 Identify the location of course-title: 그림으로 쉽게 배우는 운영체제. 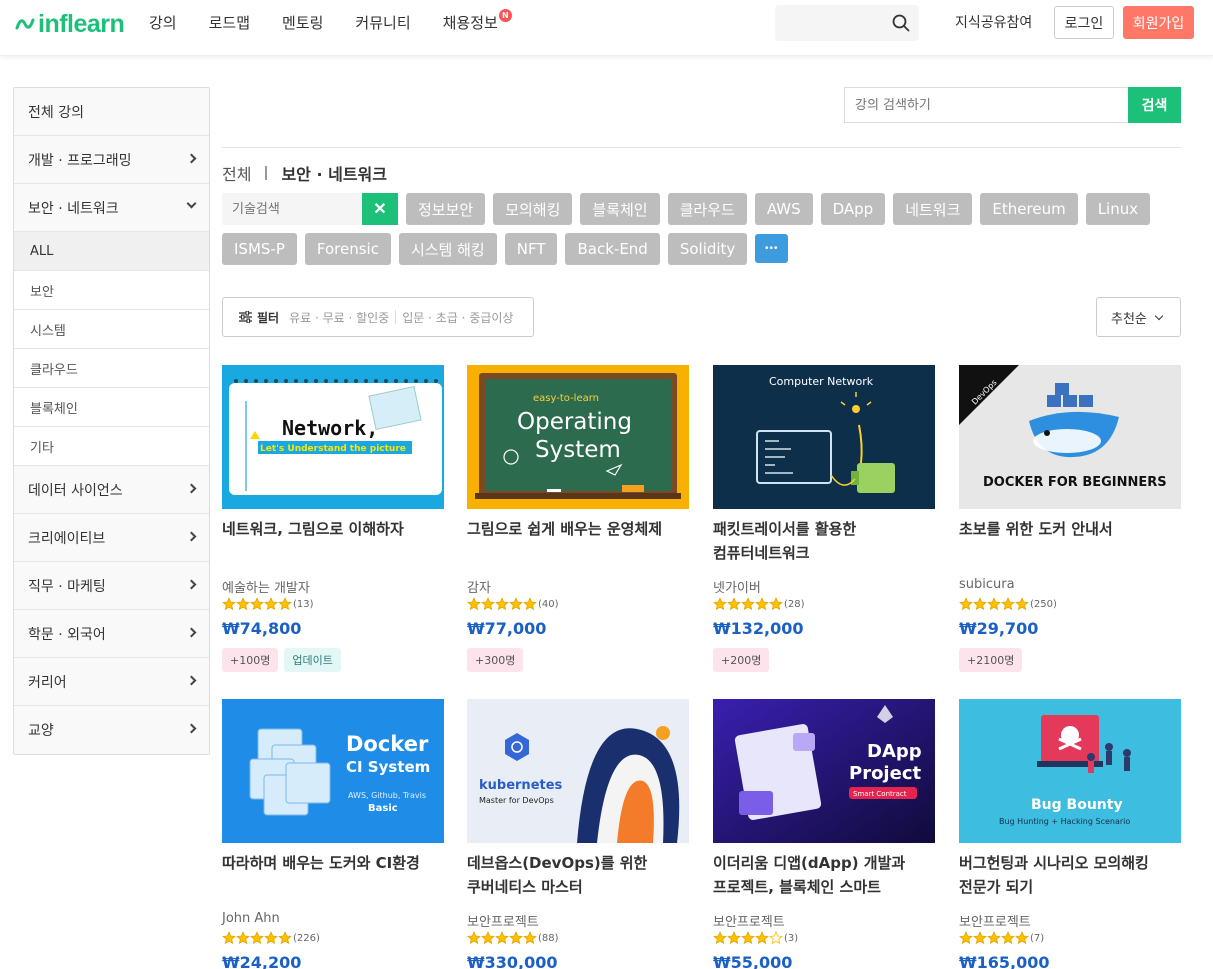
(578, 541).